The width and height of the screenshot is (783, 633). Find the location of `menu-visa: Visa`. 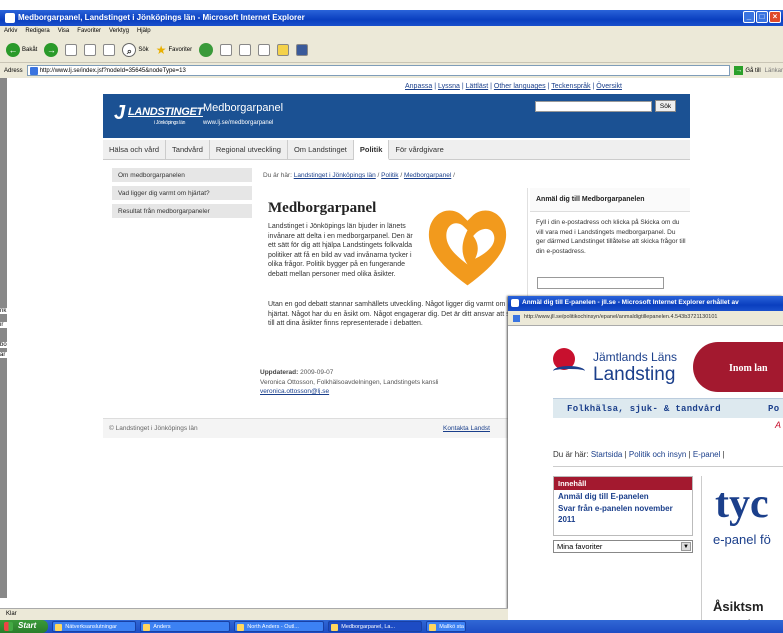

menu-visa: Visa is located at coordinates (64, 32).